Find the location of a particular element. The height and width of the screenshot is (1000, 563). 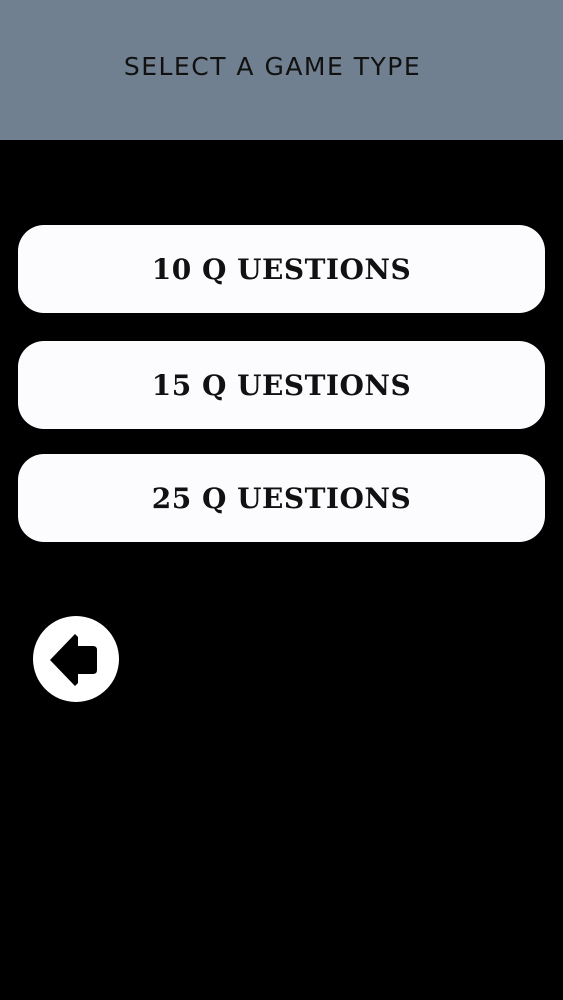

header-bar: SELECT A GAME TYPE is located at coordinates (281, 70).